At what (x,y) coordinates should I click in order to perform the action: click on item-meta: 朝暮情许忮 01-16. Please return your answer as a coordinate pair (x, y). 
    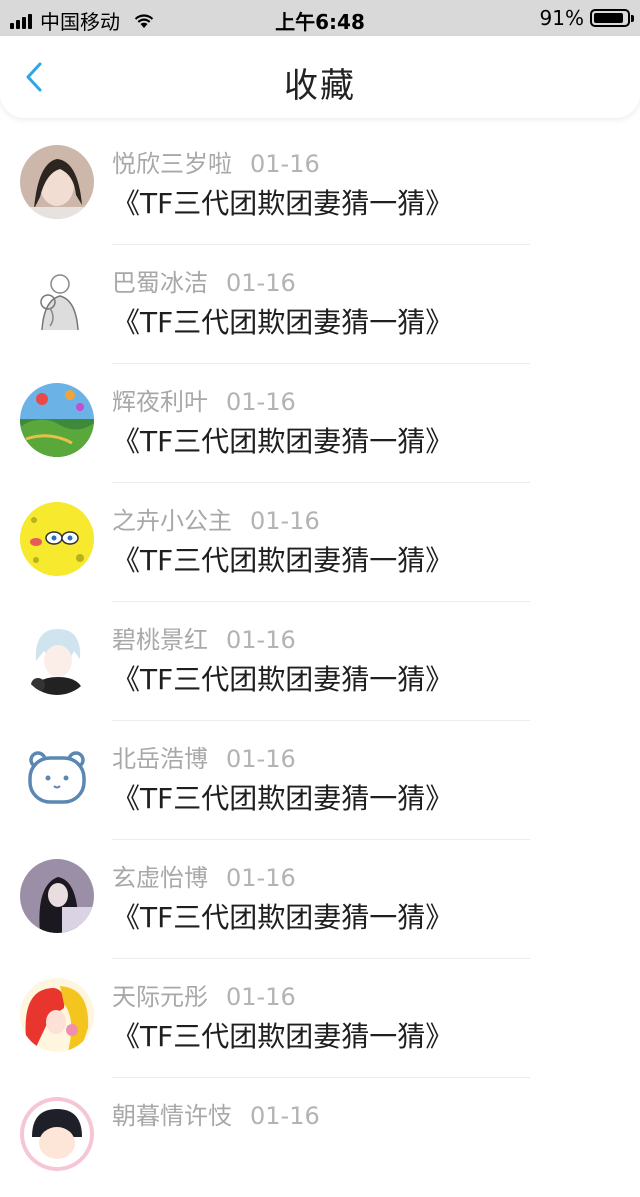
    Looking at the image, I should click on (216, 1113).